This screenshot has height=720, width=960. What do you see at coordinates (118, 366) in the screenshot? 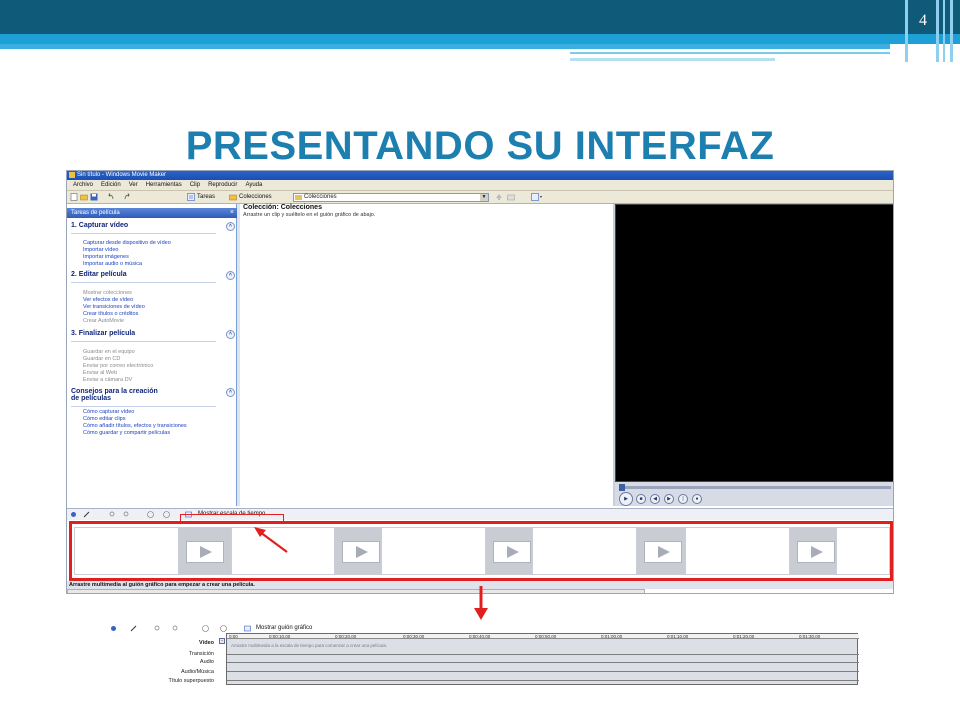
I see `link-send-email: Enviar por correo electrónico` at bounding box center [118, 366].